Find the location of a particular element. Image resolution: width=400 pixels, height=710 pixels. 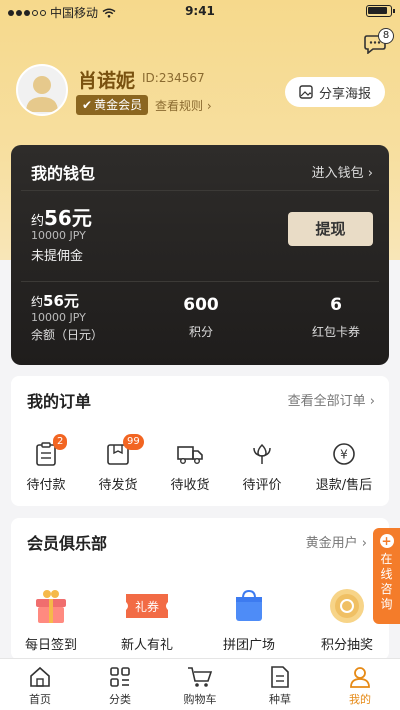

tab-category: 分类 is located at coordinates (120, 684).